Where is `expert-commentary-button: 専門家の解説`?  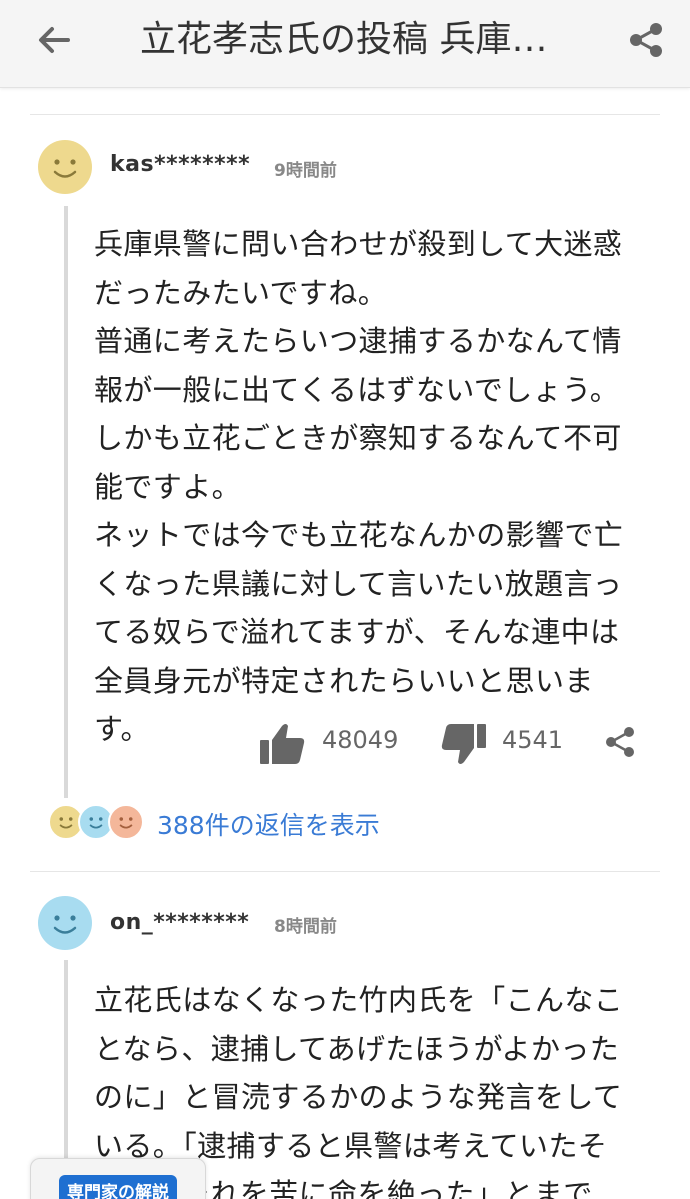 expert-commentary-button: 専門家の解説 is located at coordinates (118, 1178).